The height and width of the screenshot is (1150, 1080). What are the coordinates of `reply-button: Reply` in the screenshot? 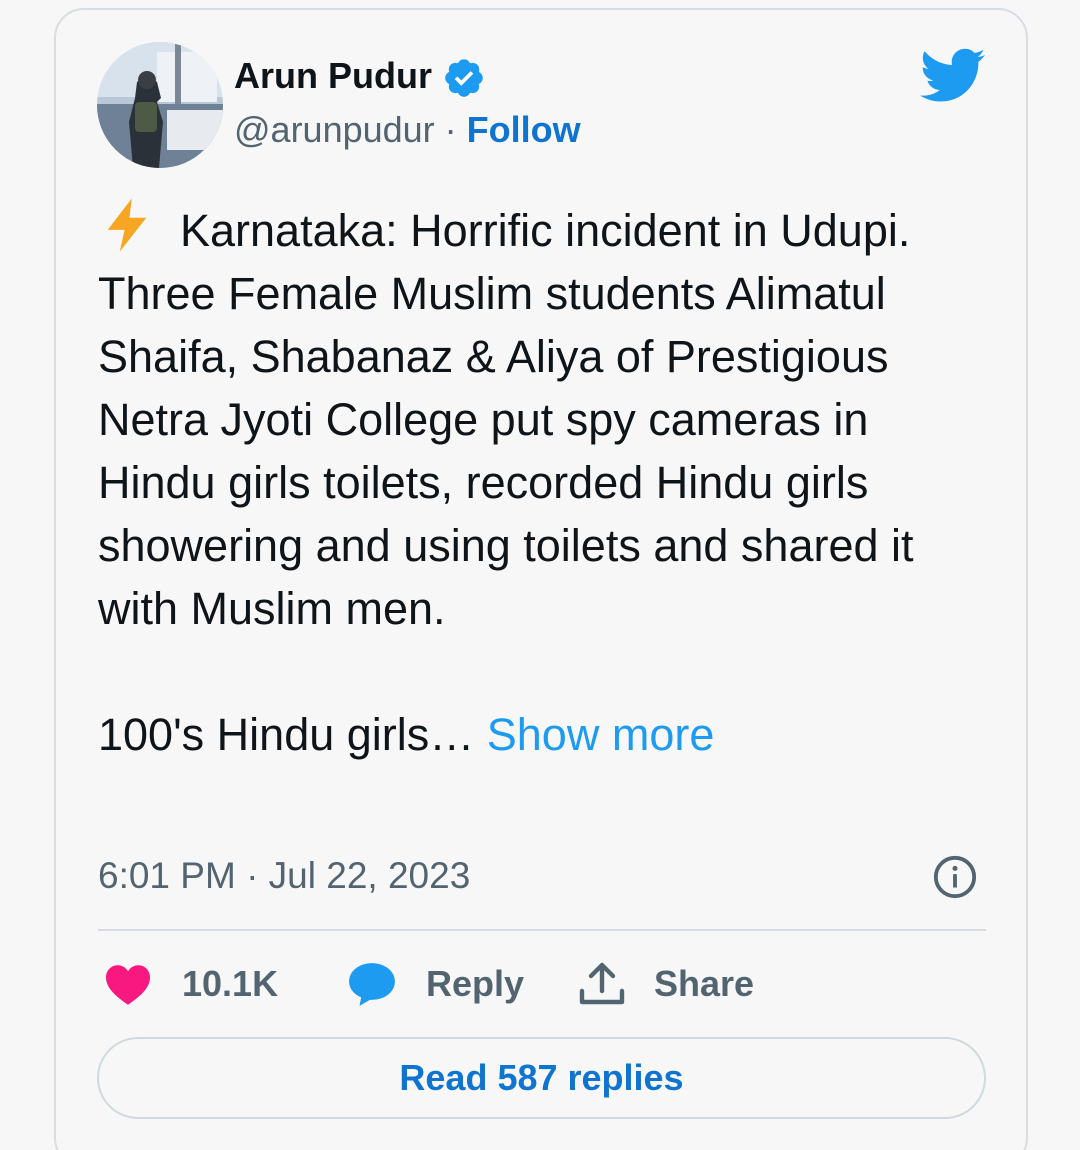 It's located at (435, 984).